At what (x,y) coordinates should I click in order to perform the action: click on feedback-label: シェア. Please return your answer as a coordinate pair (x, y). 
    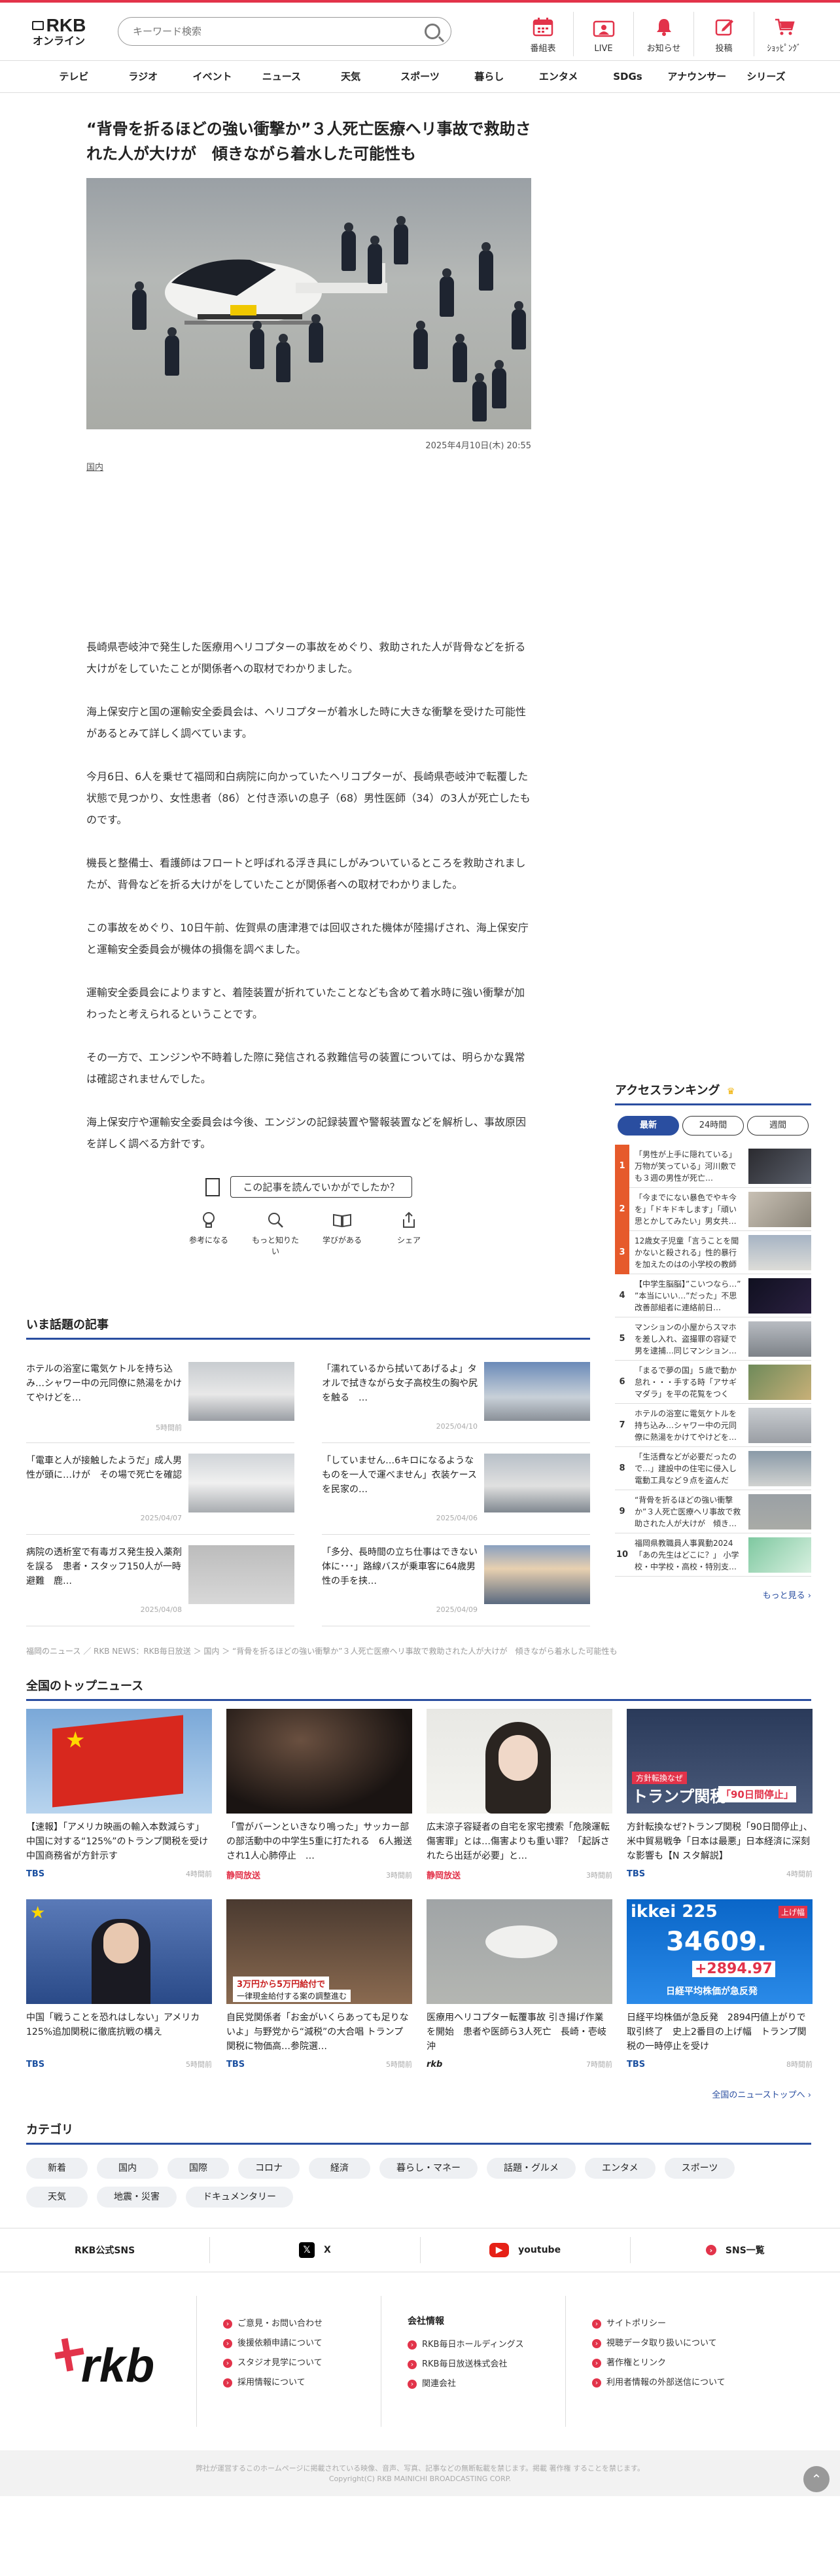
    Looking at the image, I should click on (408, 1240).